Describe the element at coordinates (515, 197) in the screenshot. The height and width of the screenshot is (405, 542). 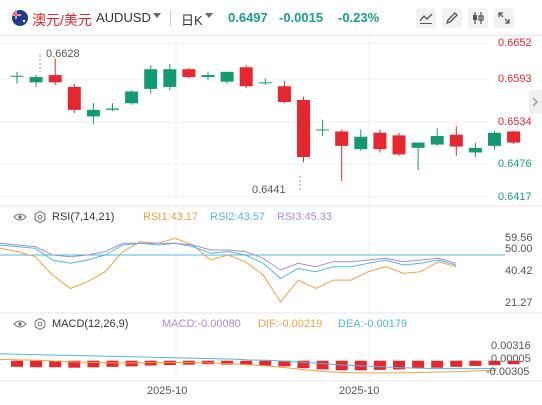
I see `price-axis-label: 0.6417` at that location.